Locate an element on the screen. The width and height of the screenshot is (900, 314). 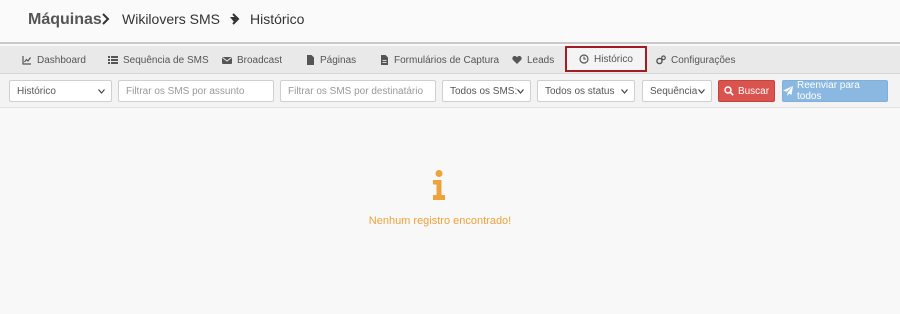
clock-icon is located at coordinates (584, 59).